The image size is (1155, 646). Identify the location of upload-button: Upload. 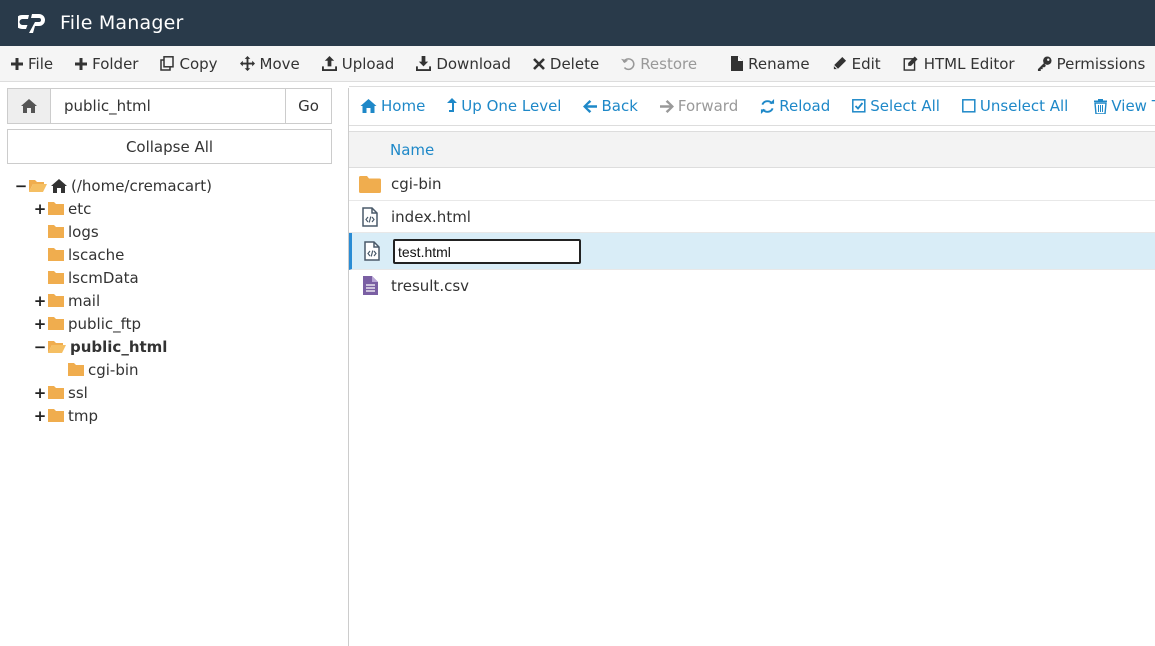
(358, 64).